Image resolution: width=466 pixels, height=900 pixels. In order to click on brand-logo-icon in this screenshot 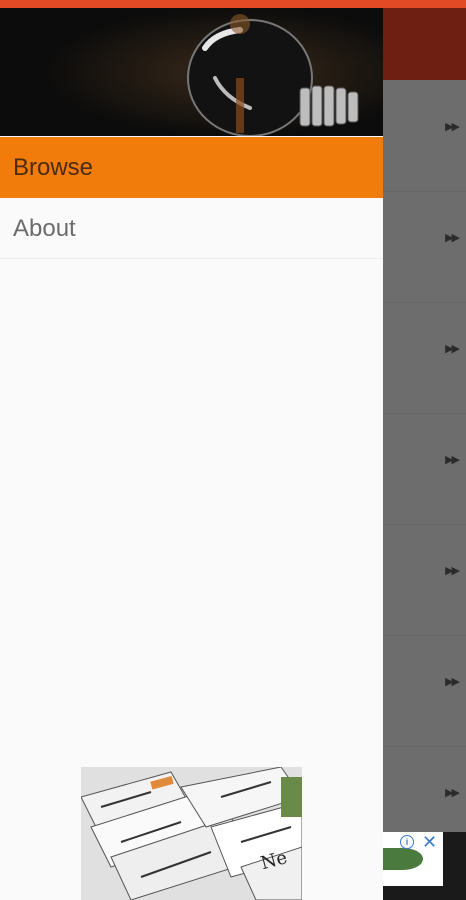, I will do `click(403, 859)`.